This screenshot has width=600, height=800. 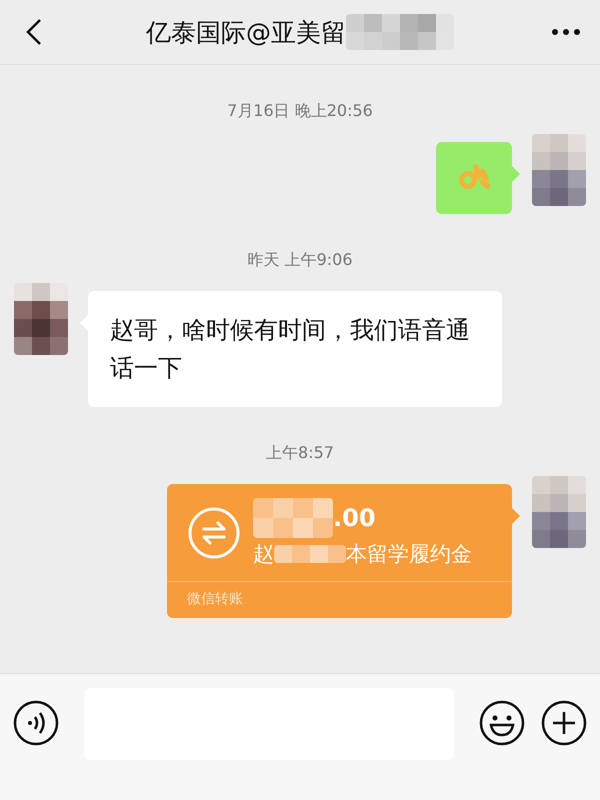 I want to click on timestamp: 7月16日 晚上20:56, so click(x=300, y=111).